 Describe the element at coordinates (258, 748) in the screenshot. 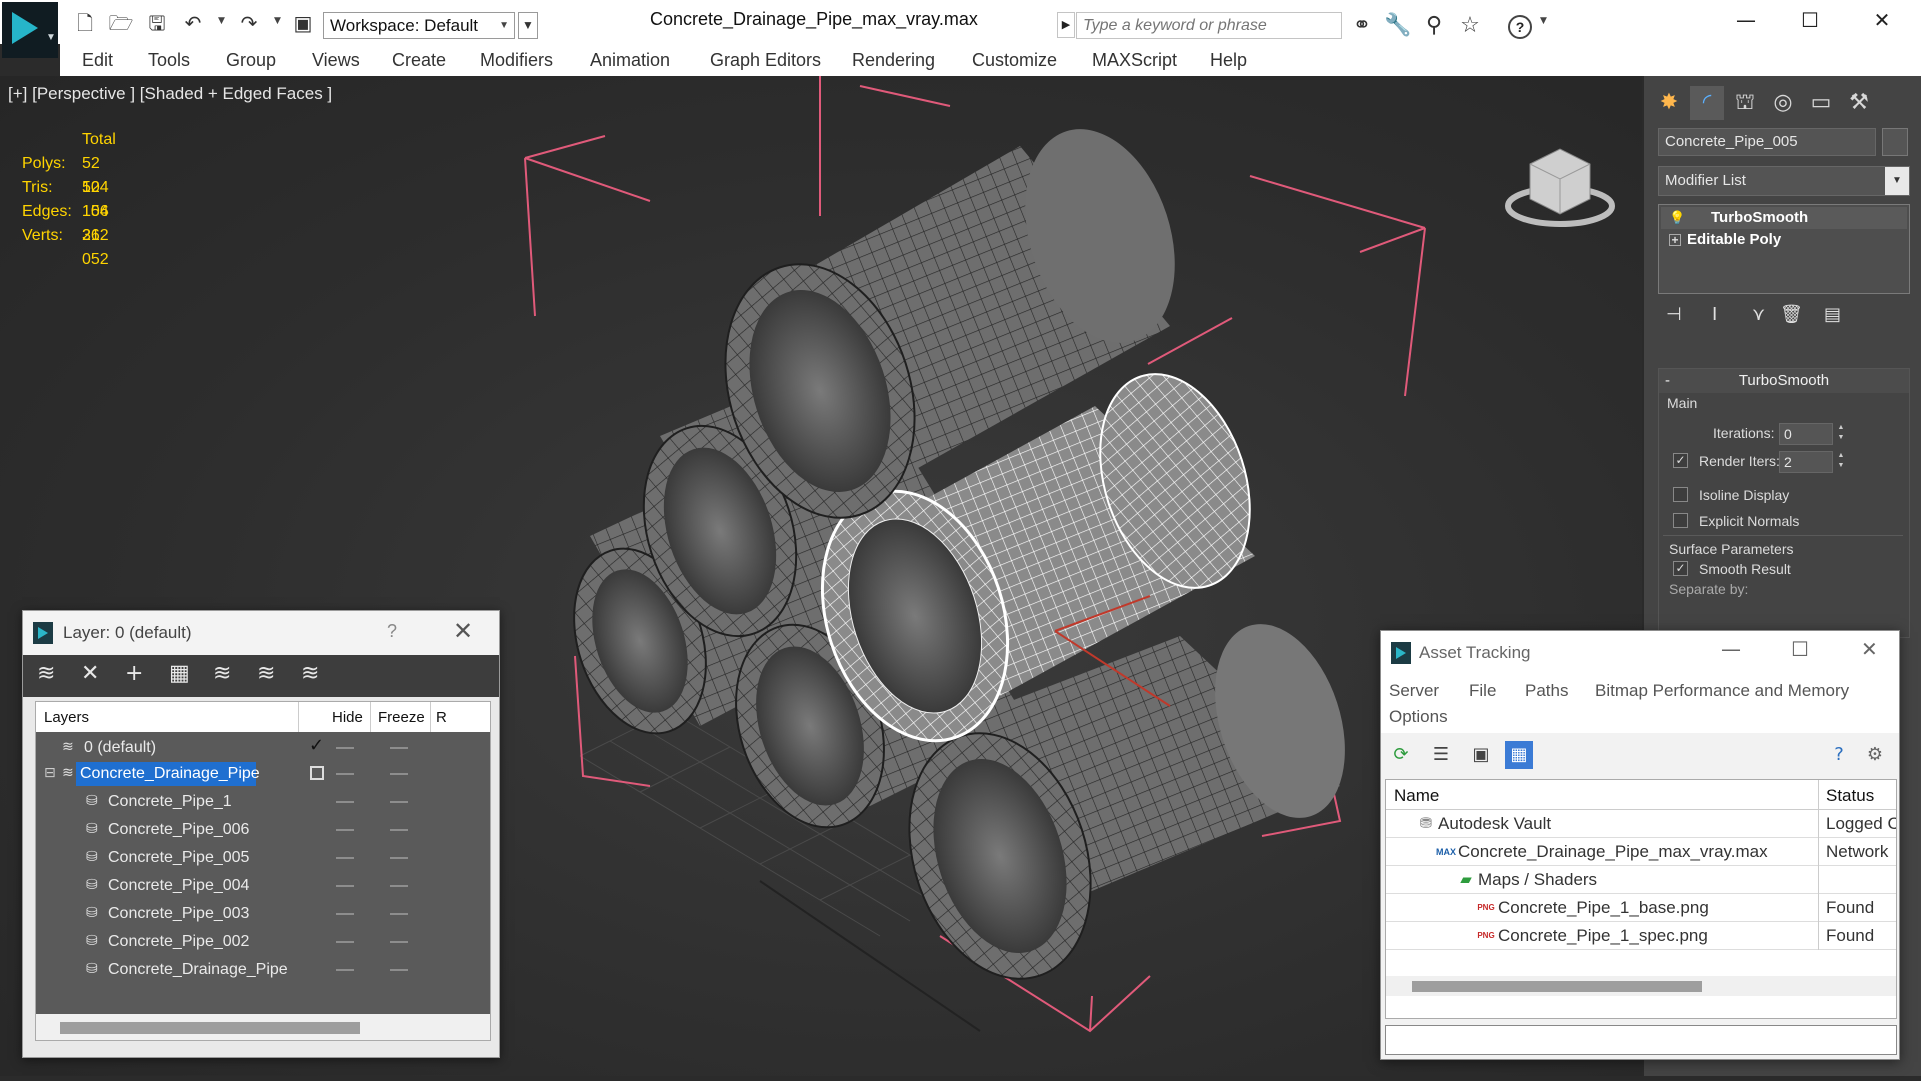

I see `layer-row: ≋ 0 (default) ✓` at that location.